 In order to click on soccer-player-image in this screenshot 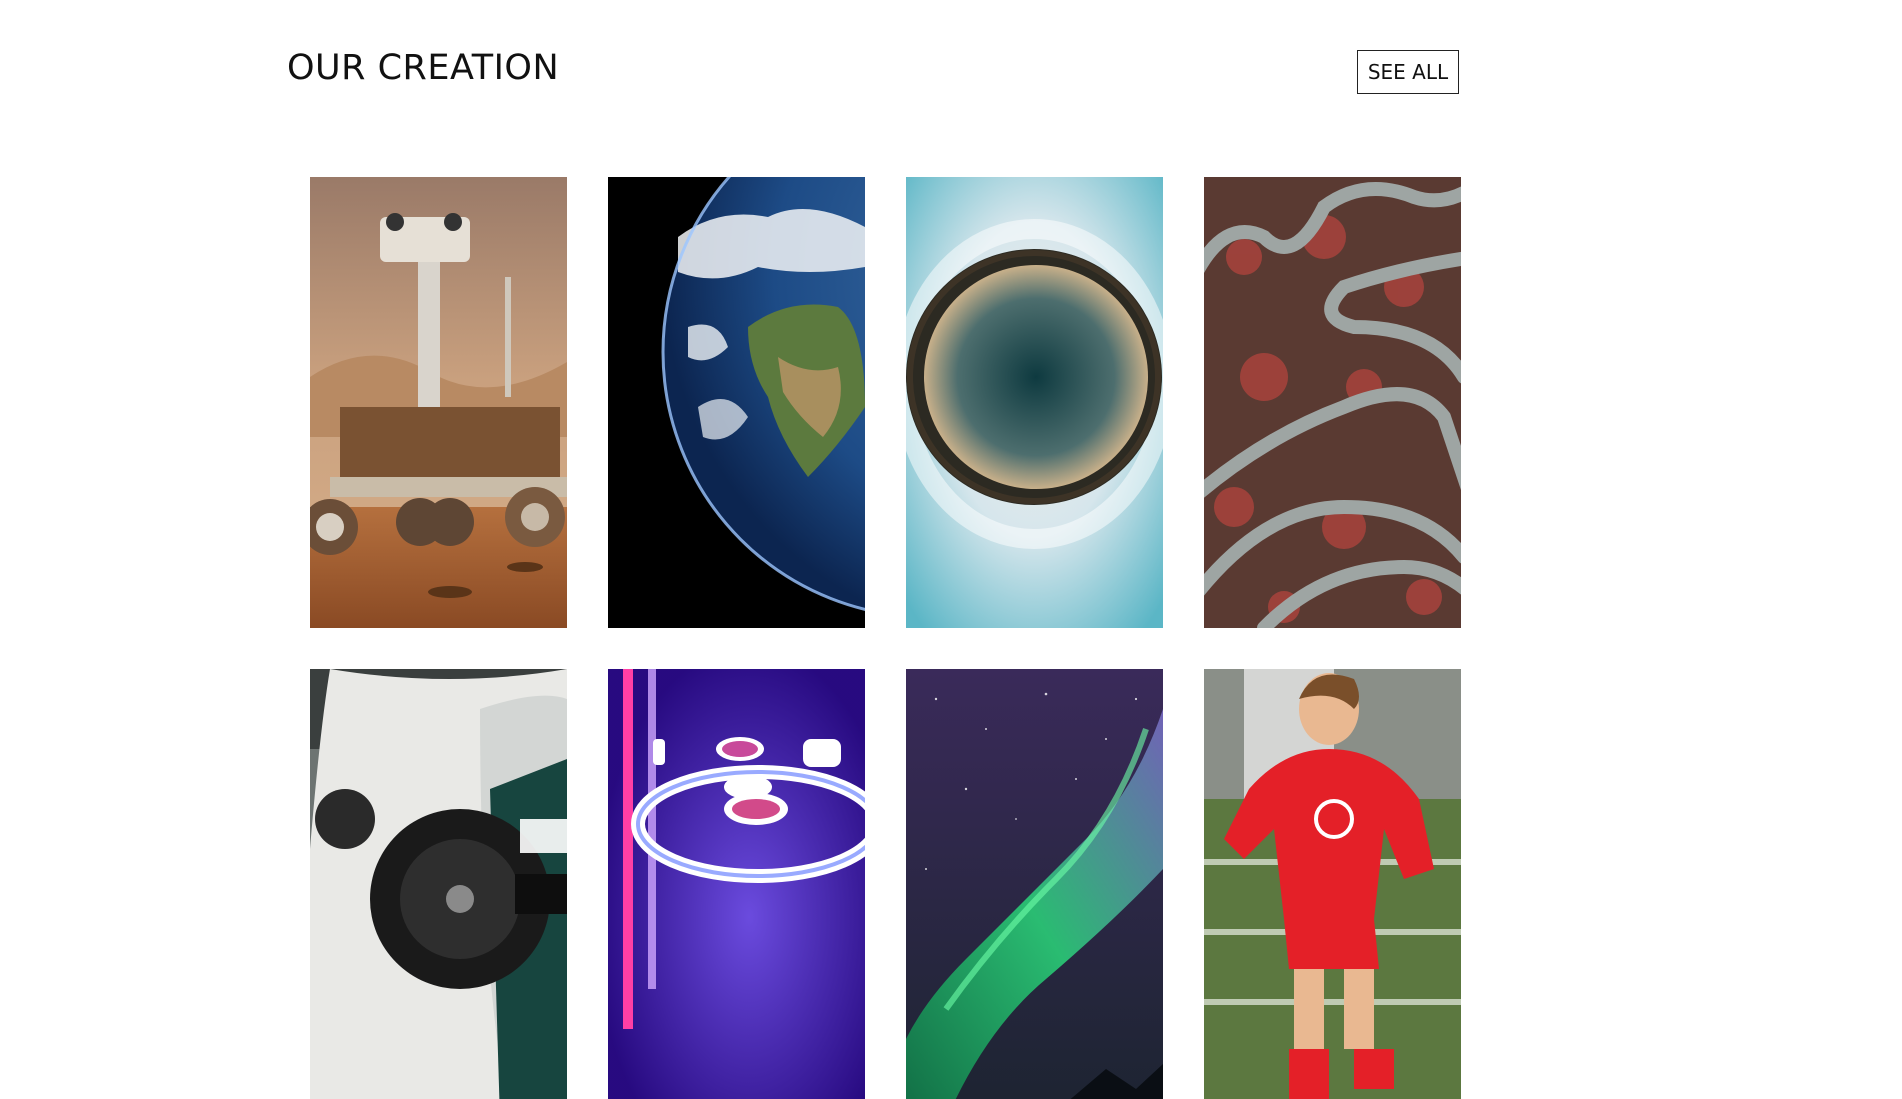, I will do `click(1332, 884)`.